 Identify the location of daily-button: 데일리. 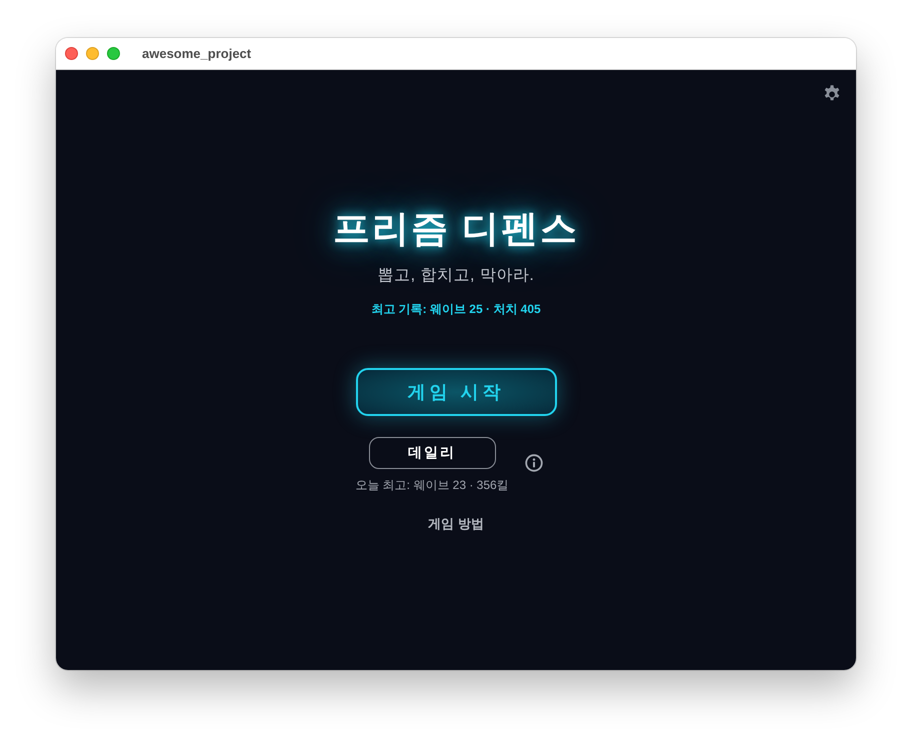
(432, 453).